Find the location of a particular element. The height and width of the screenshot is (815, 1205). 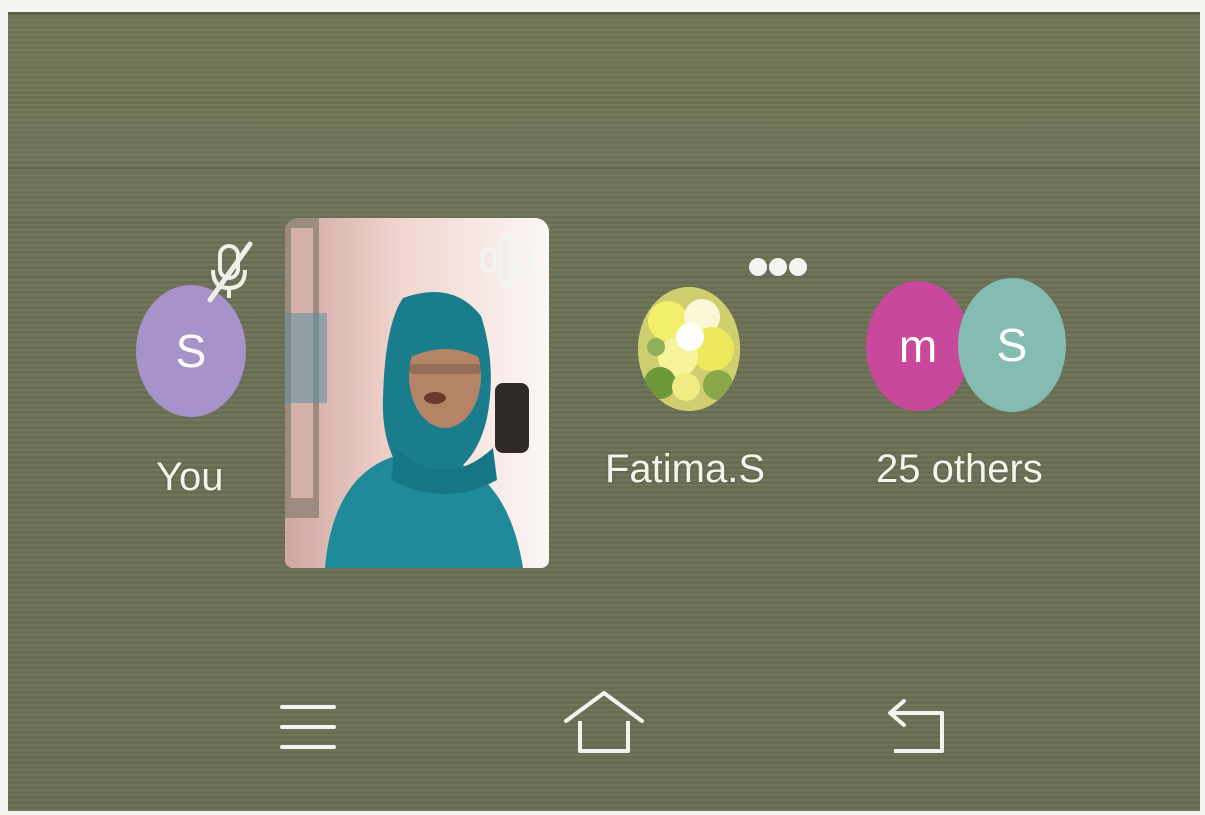

avatar-fatima is located at coordinates (689, 349).